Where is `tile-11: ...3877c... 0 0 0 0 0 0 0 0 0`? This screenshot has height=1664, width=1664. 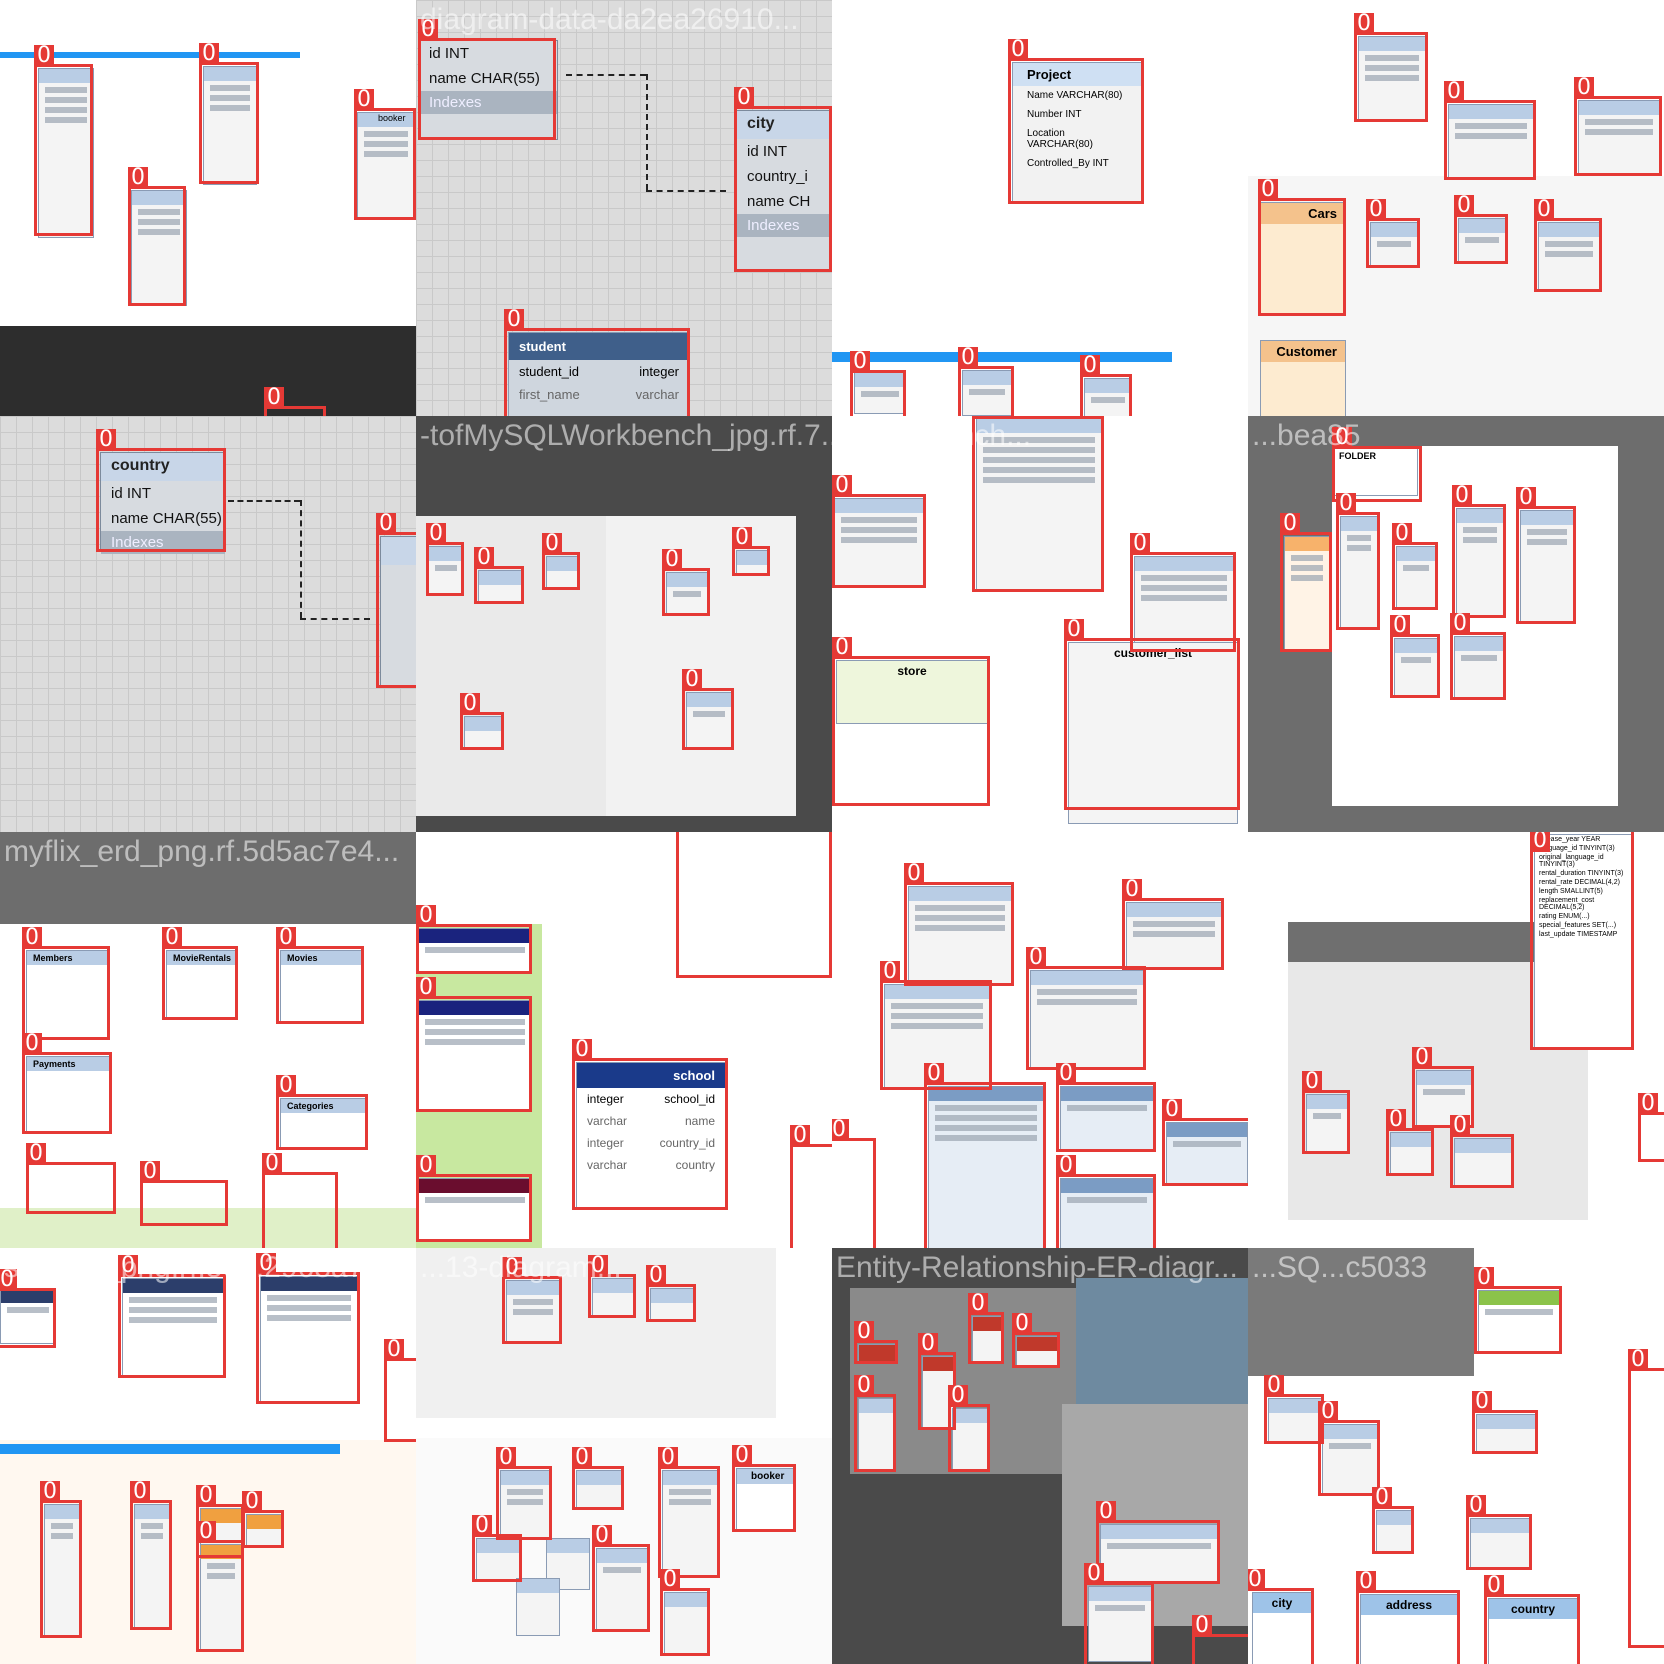
tile-11: ...3877c... 0 0 0 0 0 0 0 0 0 is located at coordinates (1040, 1040).